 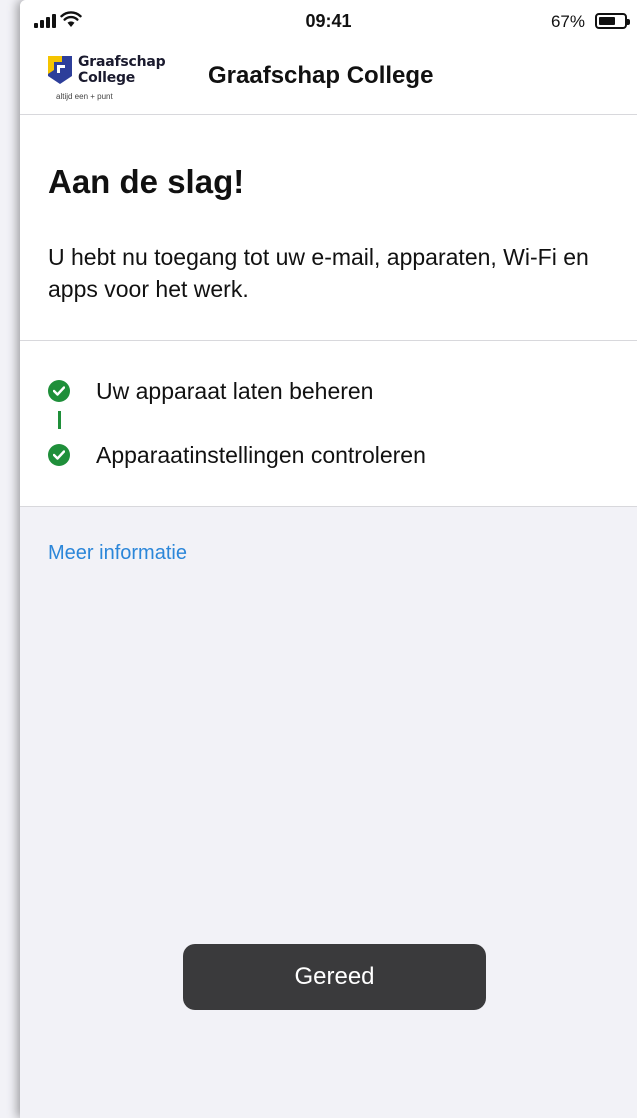 I want to click on step-label: Apparaatinstellingen controleren, so click(x=261, y=454).